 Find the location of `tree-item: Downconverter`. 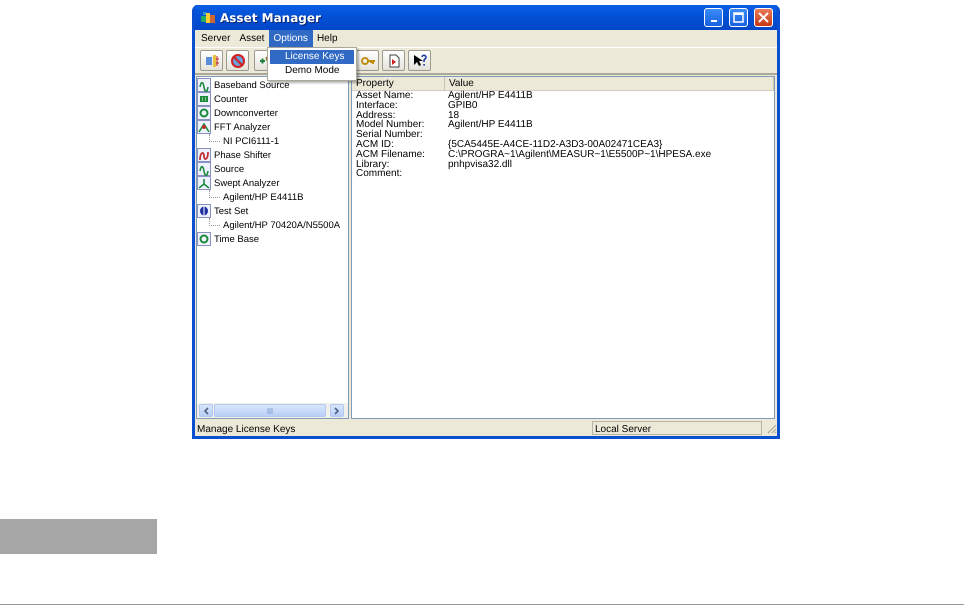

tree-item: Downconverter is located at coordinates (246, 113).